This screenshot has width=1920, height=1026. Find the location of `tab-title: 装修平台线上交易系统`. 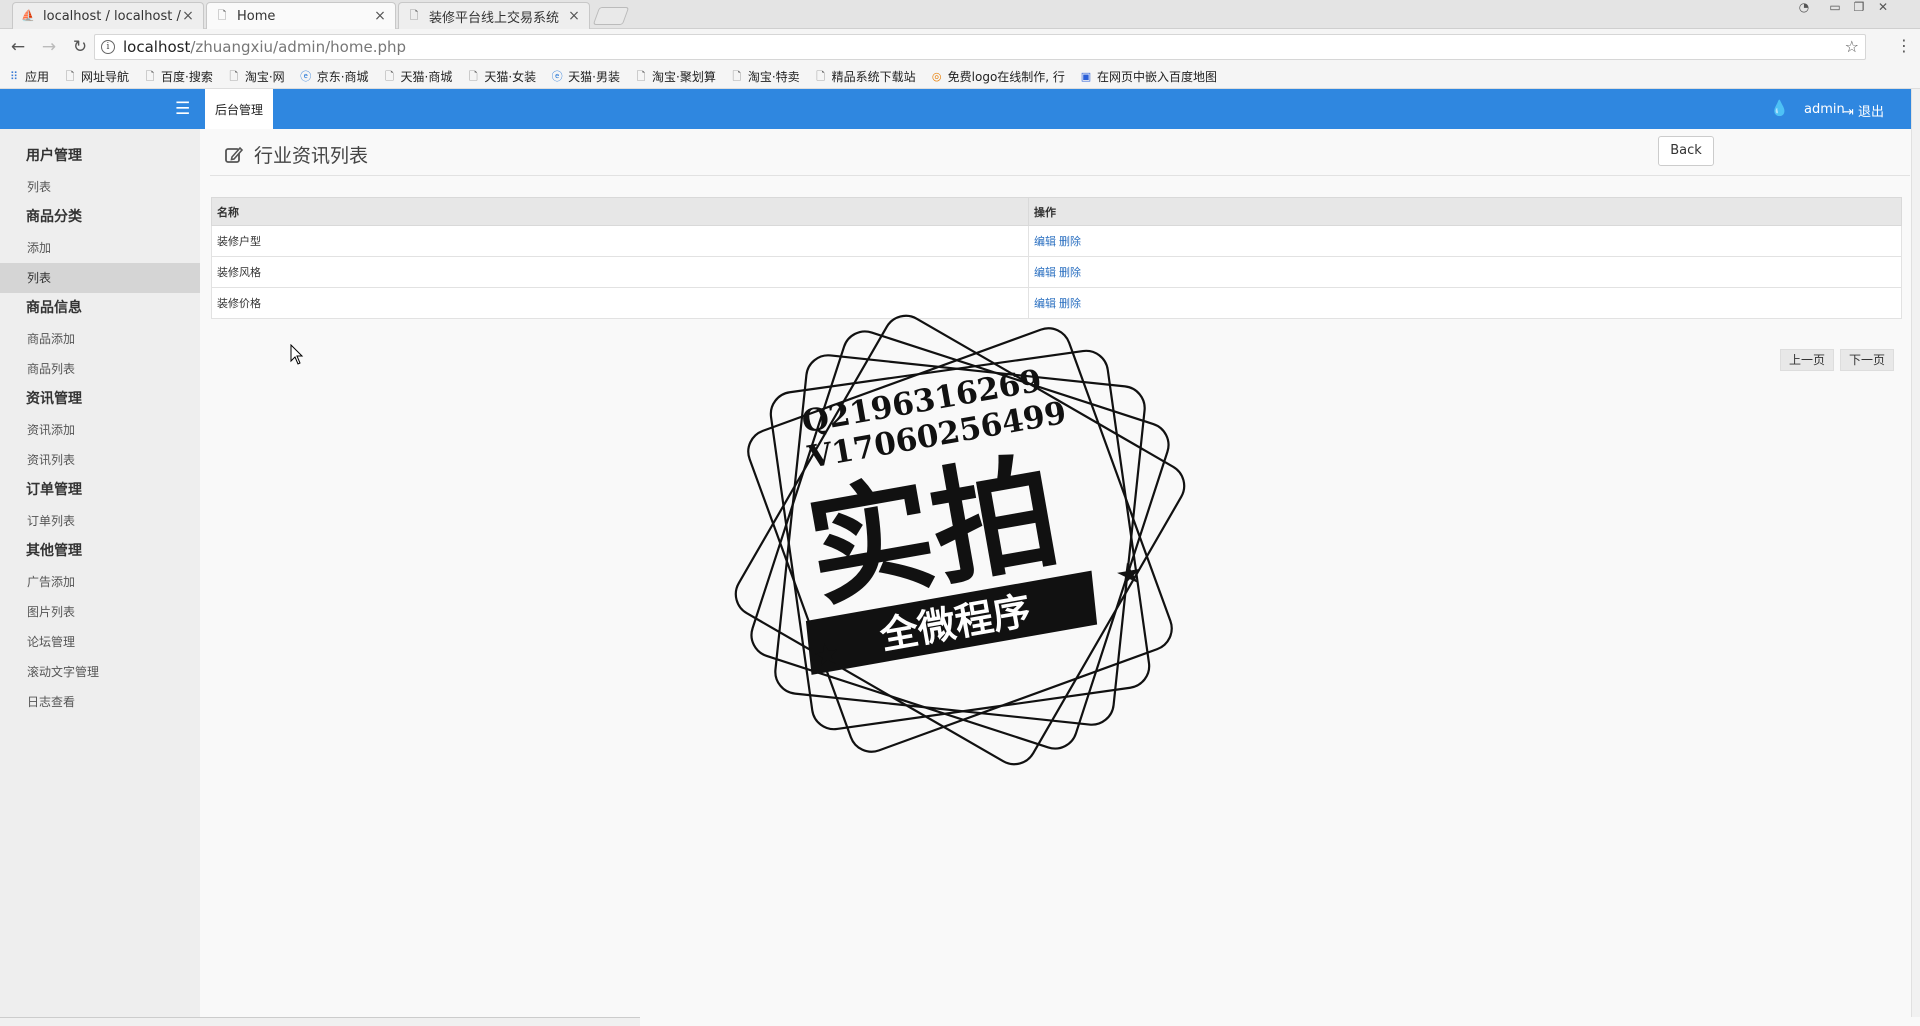

tab-title: 装修平台线上交易系统 is located at coordinates (494, 18).